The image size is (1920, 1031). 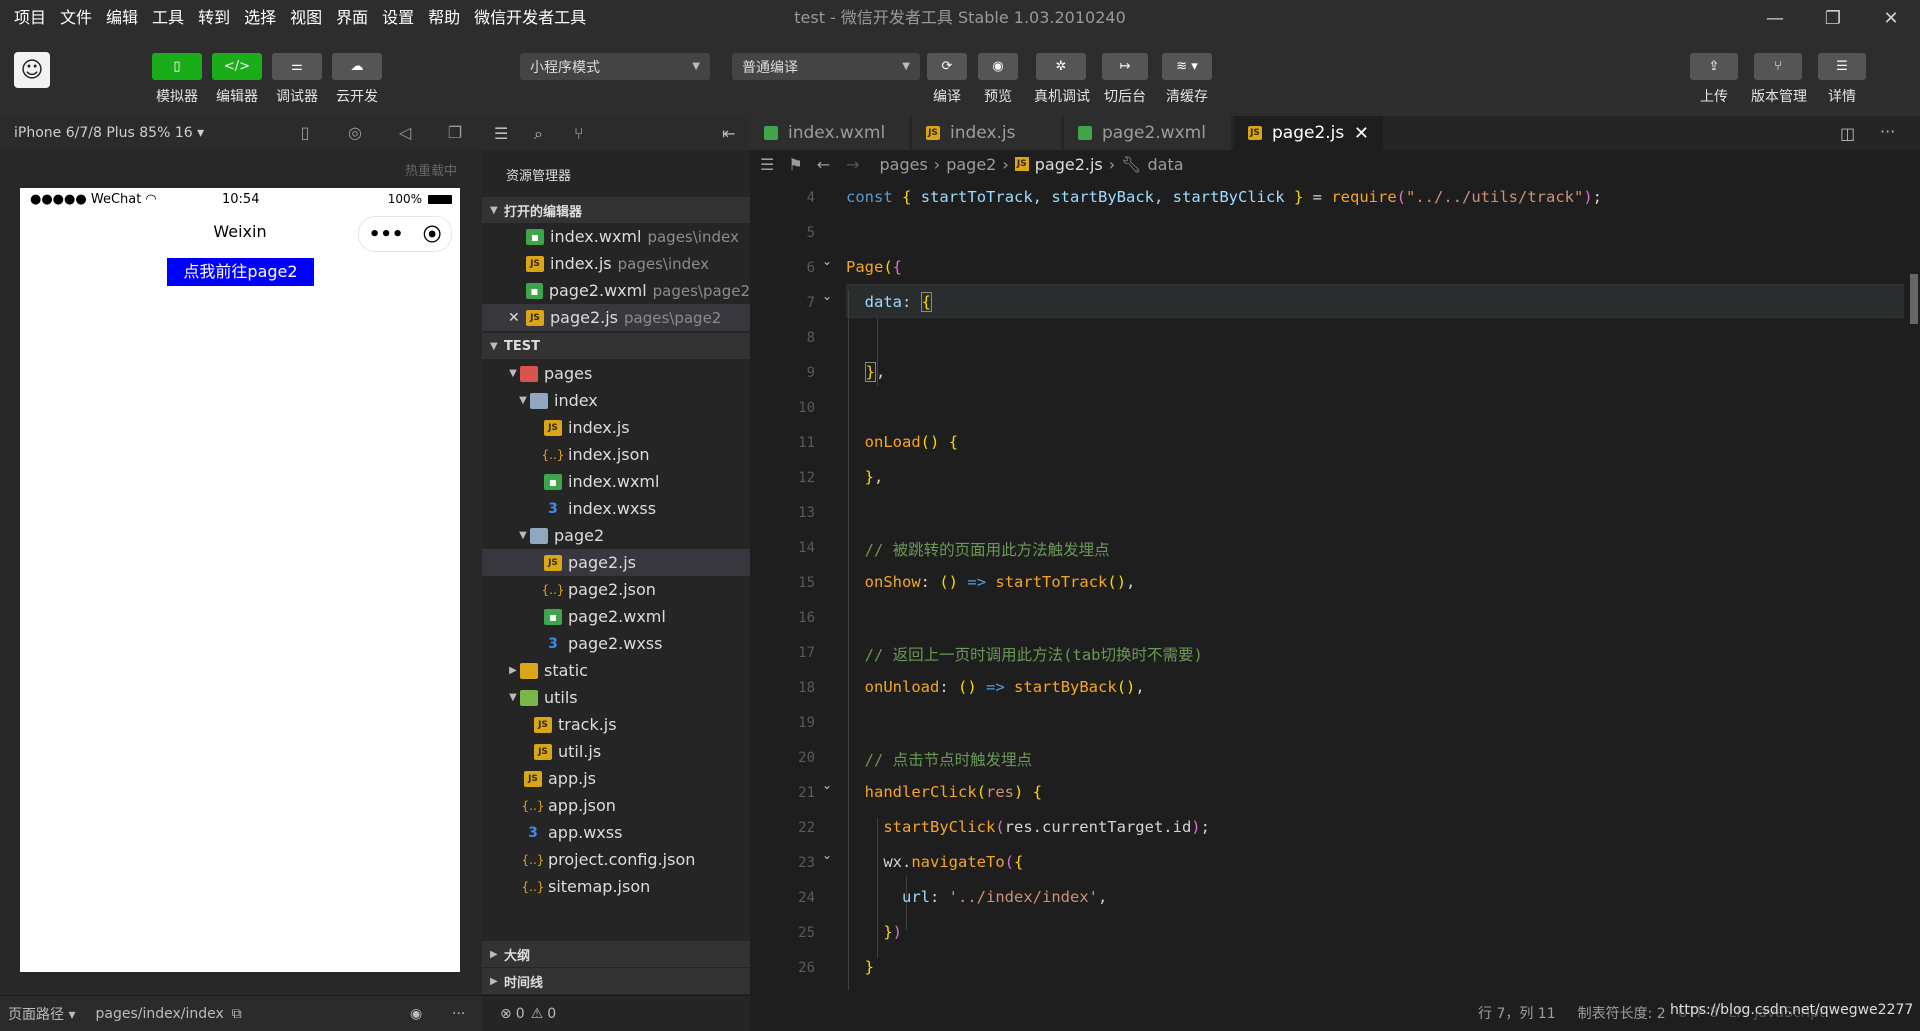 What do you see at coordinates (947, 66) in the screenshot?
I see `compile-button: ⟳` at bounding box center [947, 66].